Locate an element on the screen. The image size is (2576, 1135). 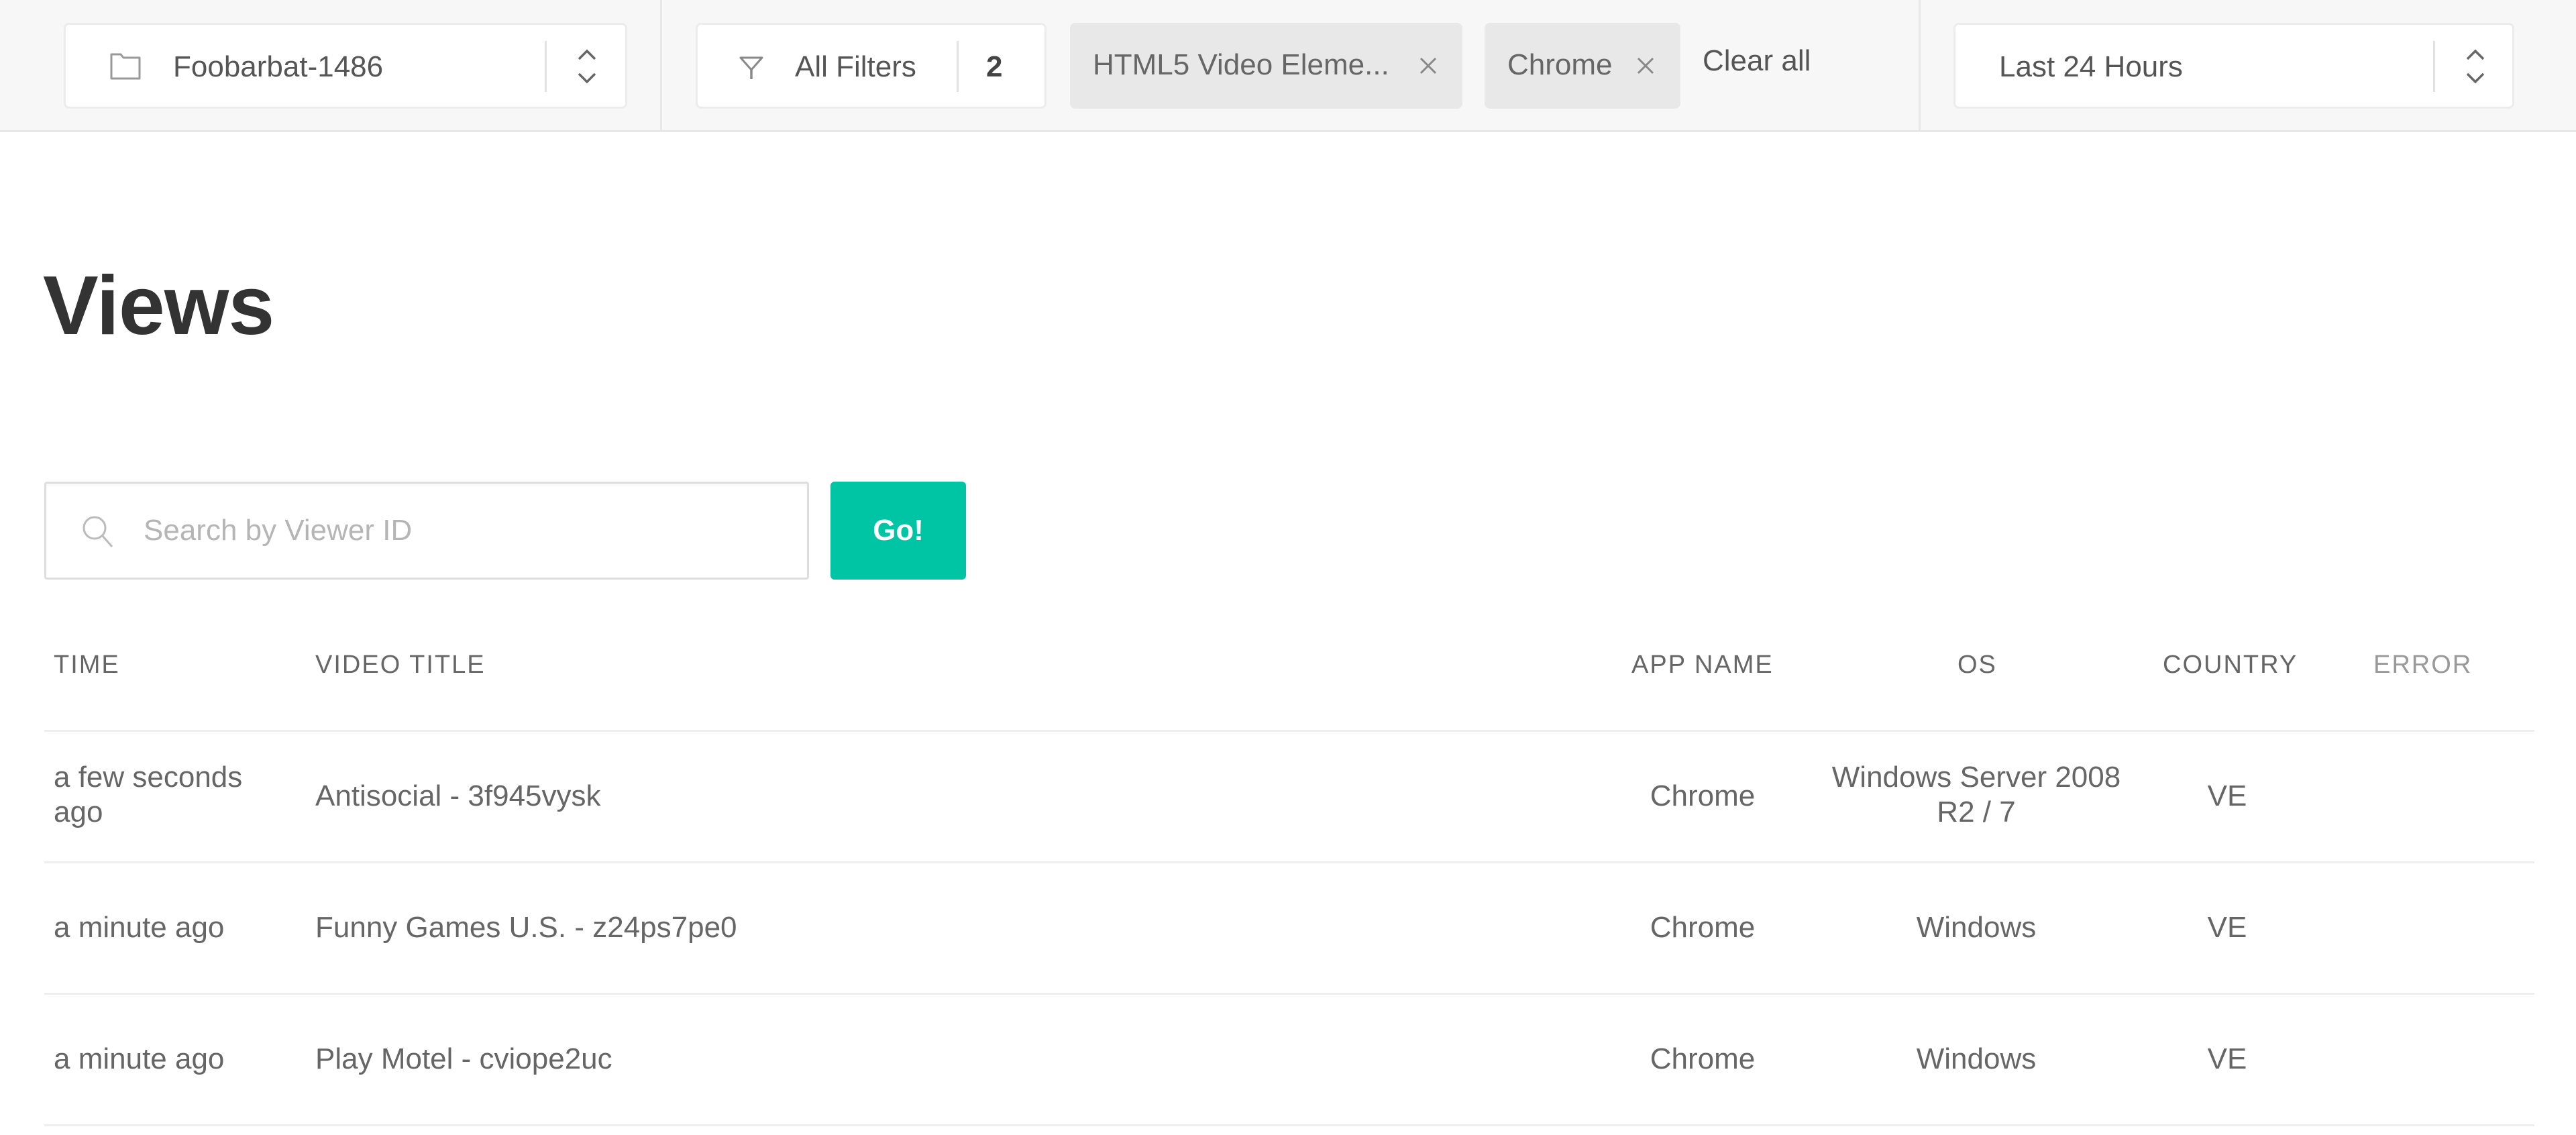
viewer-id-input is located at coordinates (469, 531).